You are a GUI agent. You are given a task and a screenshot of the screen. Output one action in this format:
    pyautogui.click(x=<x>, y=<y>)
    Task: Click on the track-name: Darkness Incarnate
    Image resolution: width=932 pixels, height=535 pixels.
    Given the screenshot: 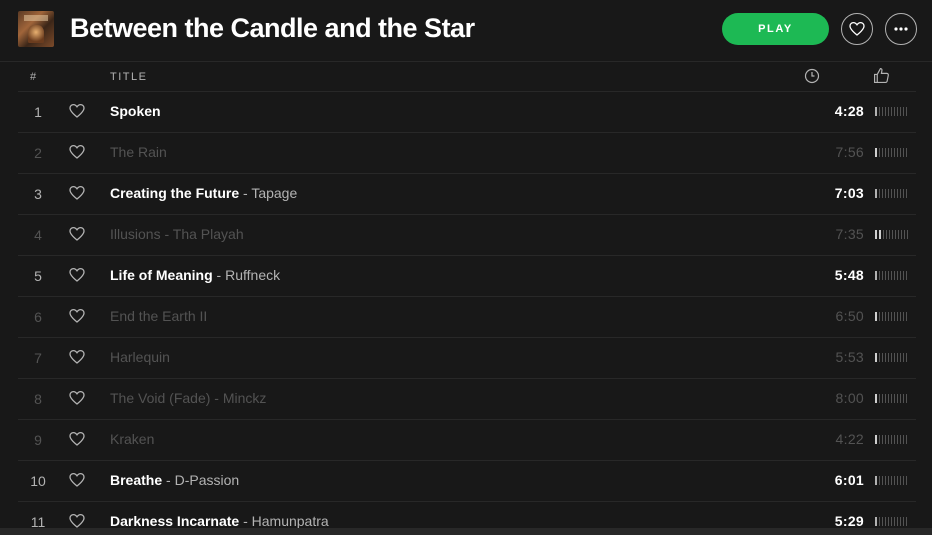 What is the action you would take?
    pyautogui.click(x=175, y=521)
    